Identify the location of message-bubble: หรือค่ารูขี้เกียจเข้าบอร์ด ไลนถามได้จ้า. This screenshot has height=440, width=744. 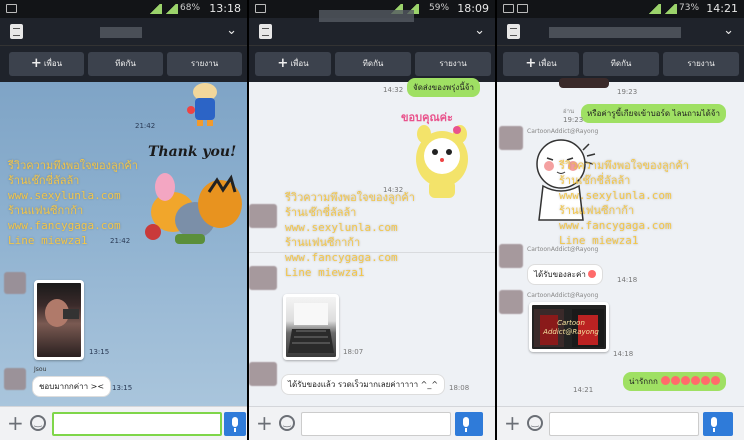
(653, 113).